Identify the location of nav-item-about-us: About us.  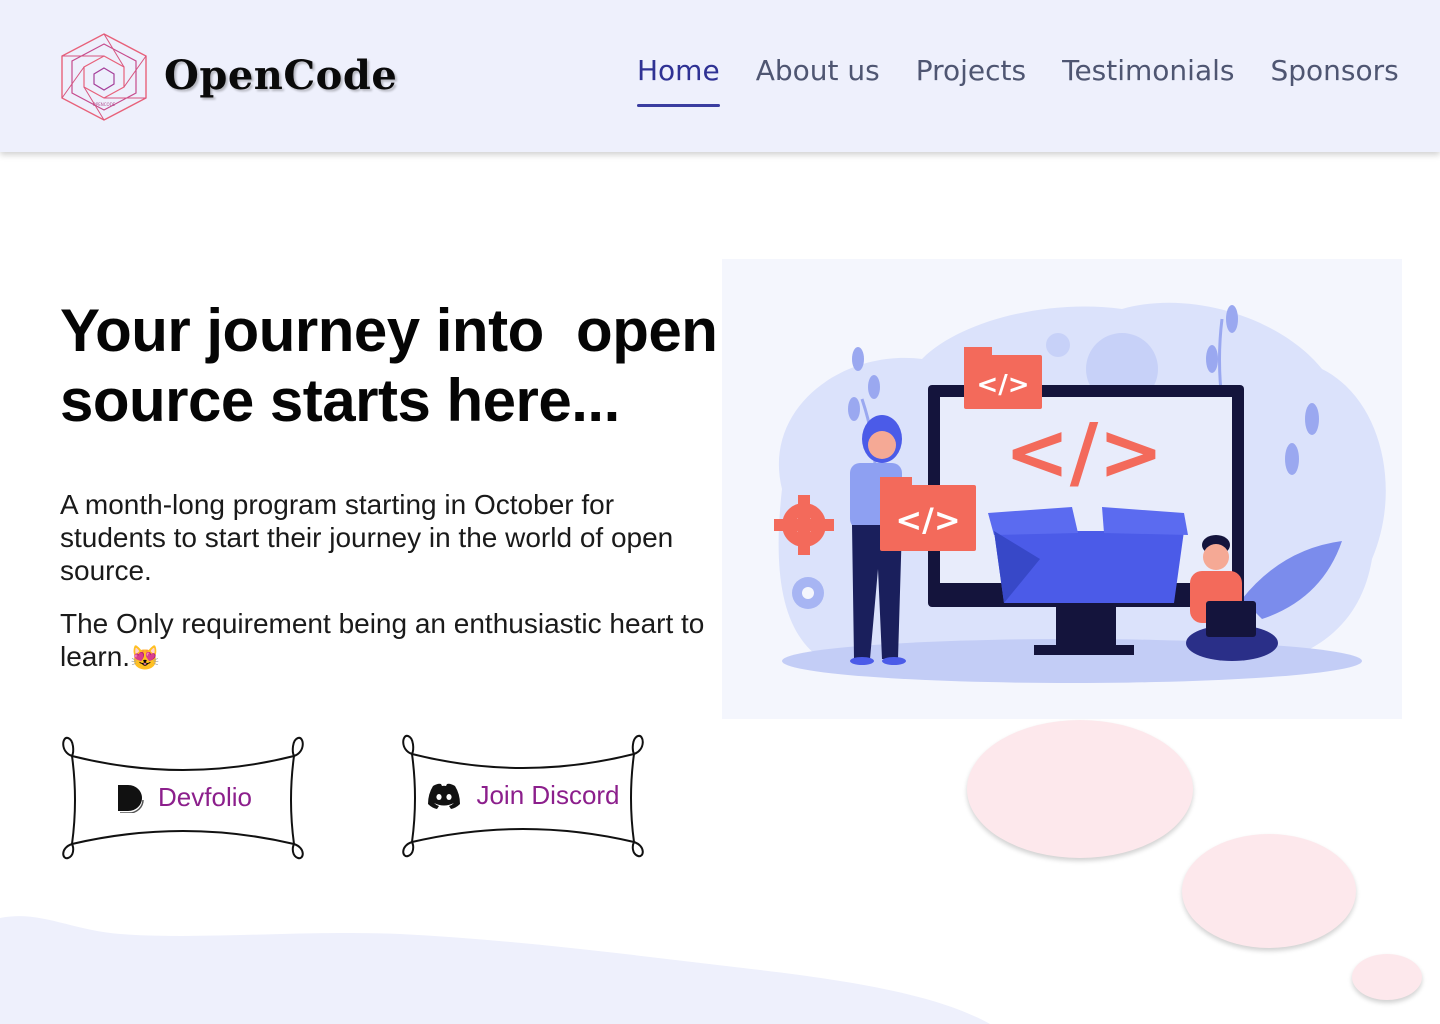
(818, 80).